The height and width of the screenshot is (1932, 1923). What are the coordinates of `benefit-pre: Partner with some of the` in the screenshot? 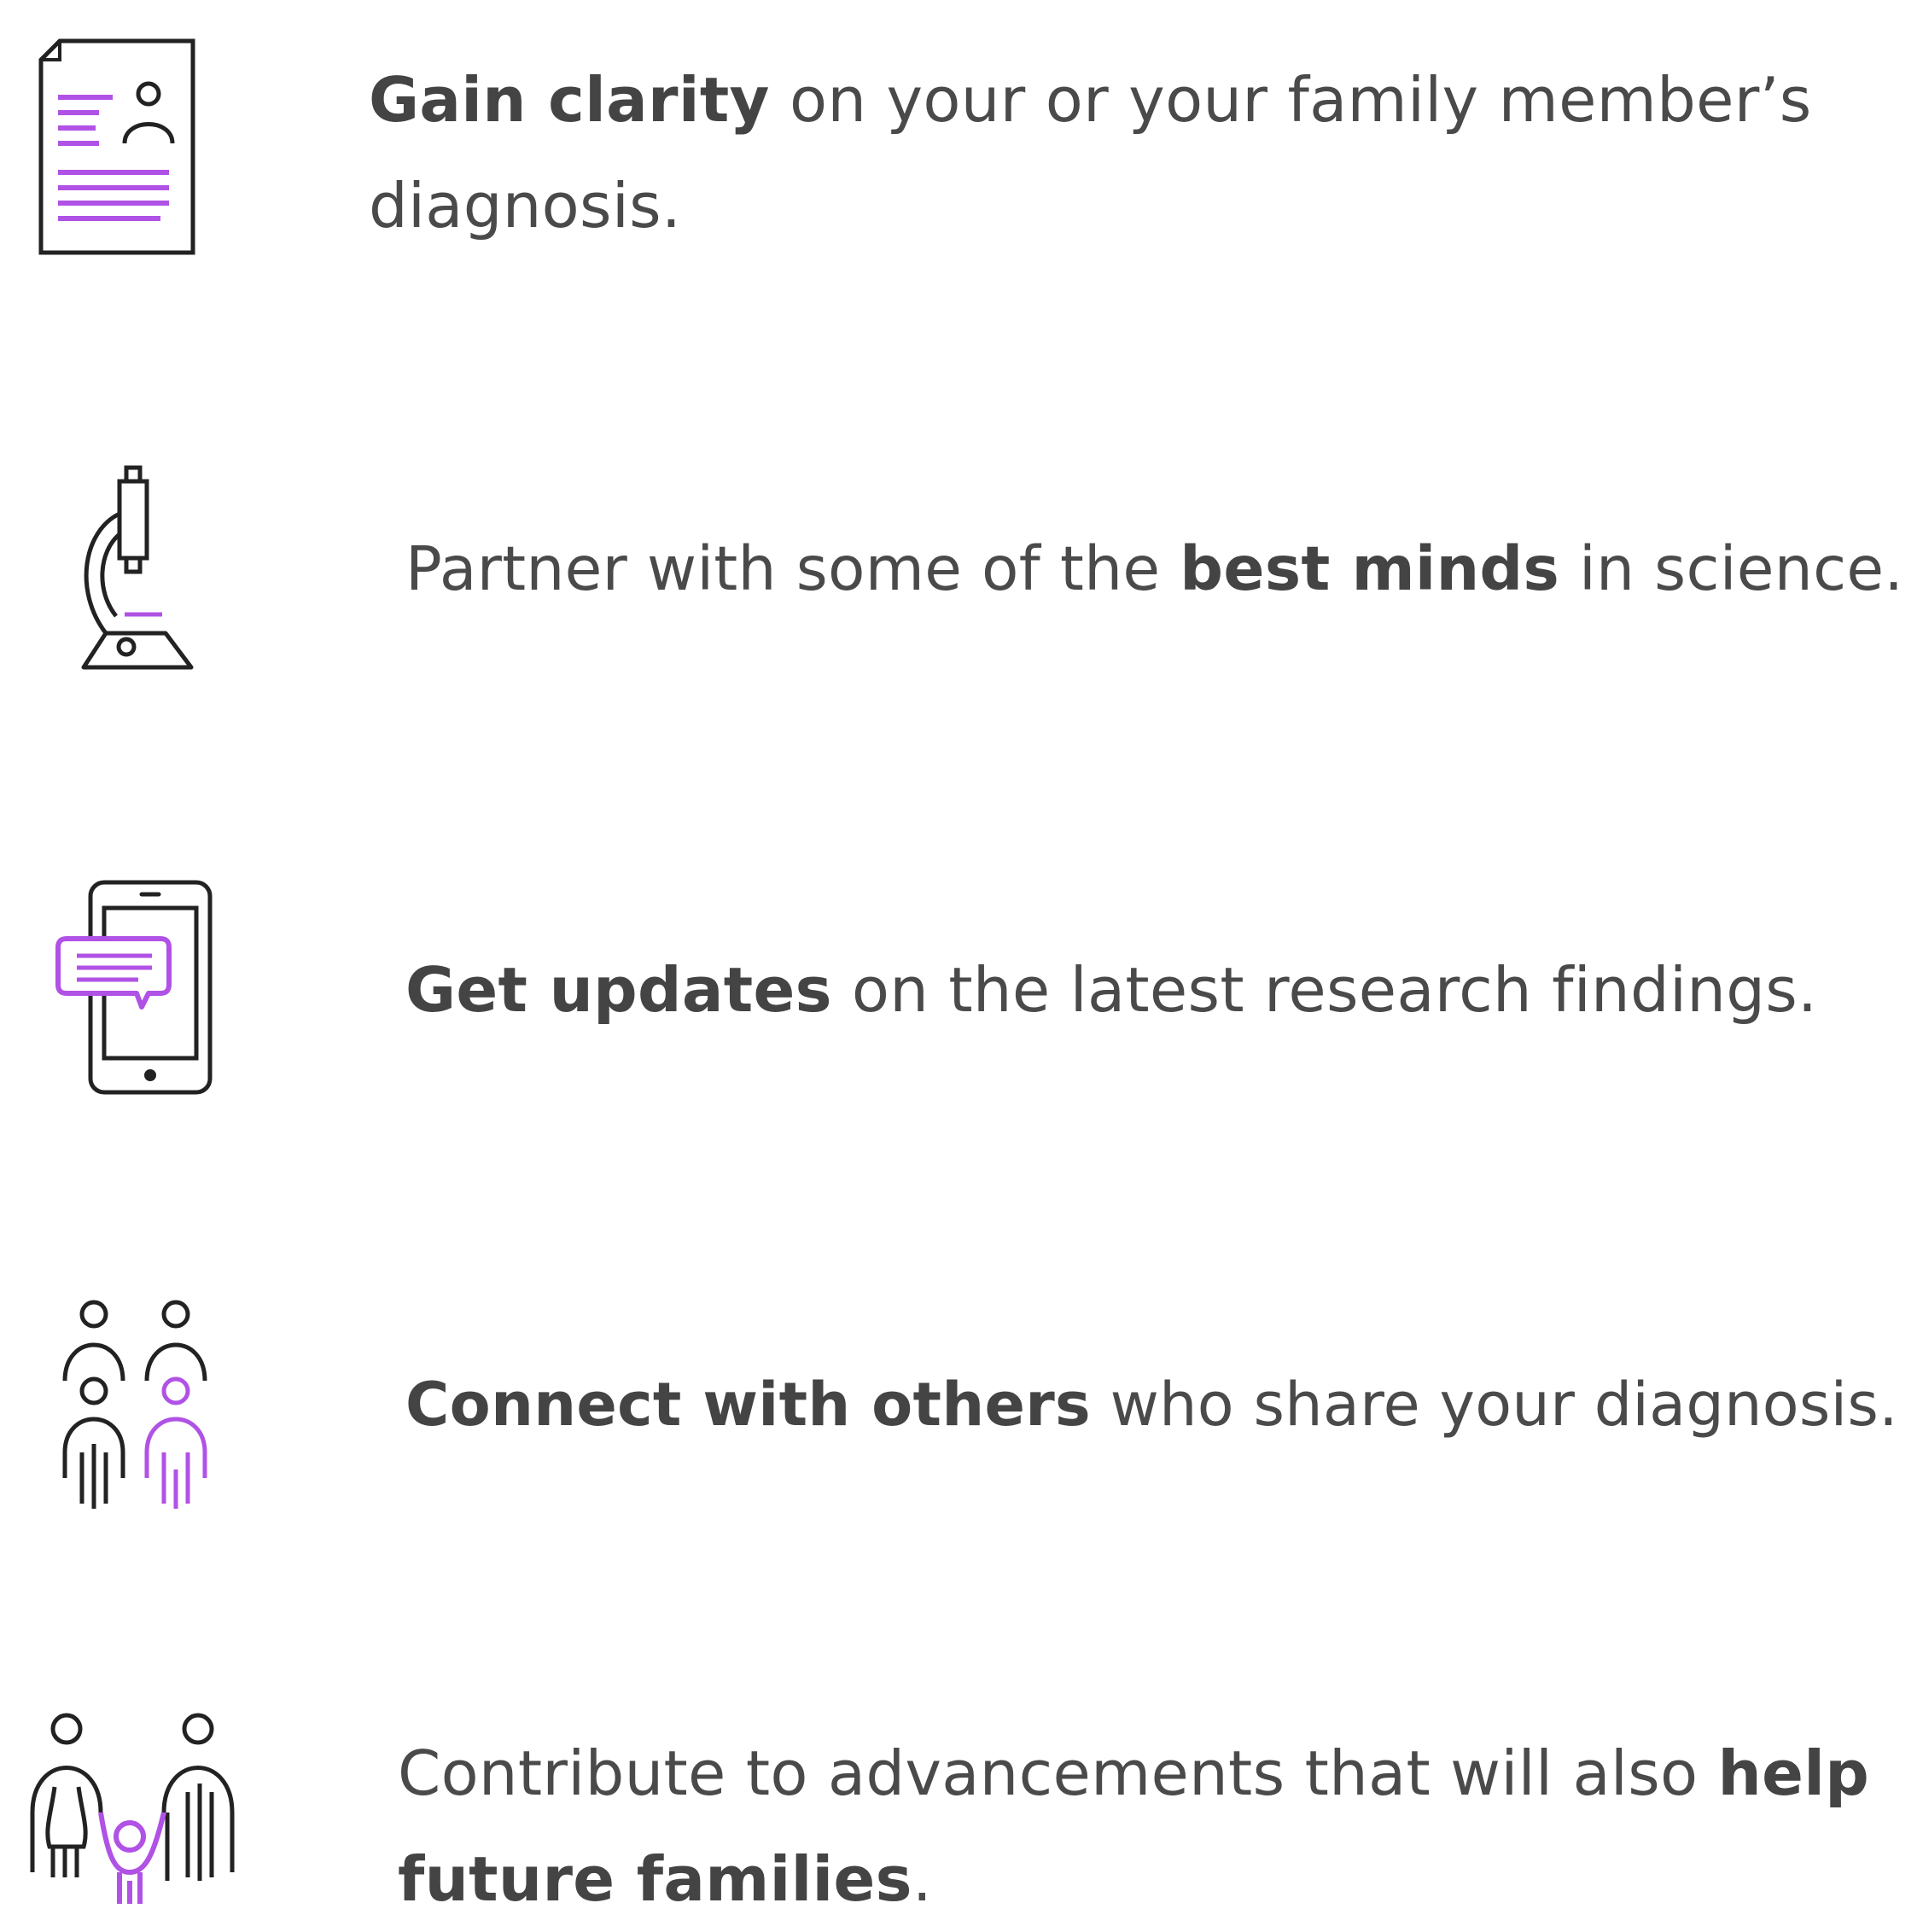 It's located at (792, 568).